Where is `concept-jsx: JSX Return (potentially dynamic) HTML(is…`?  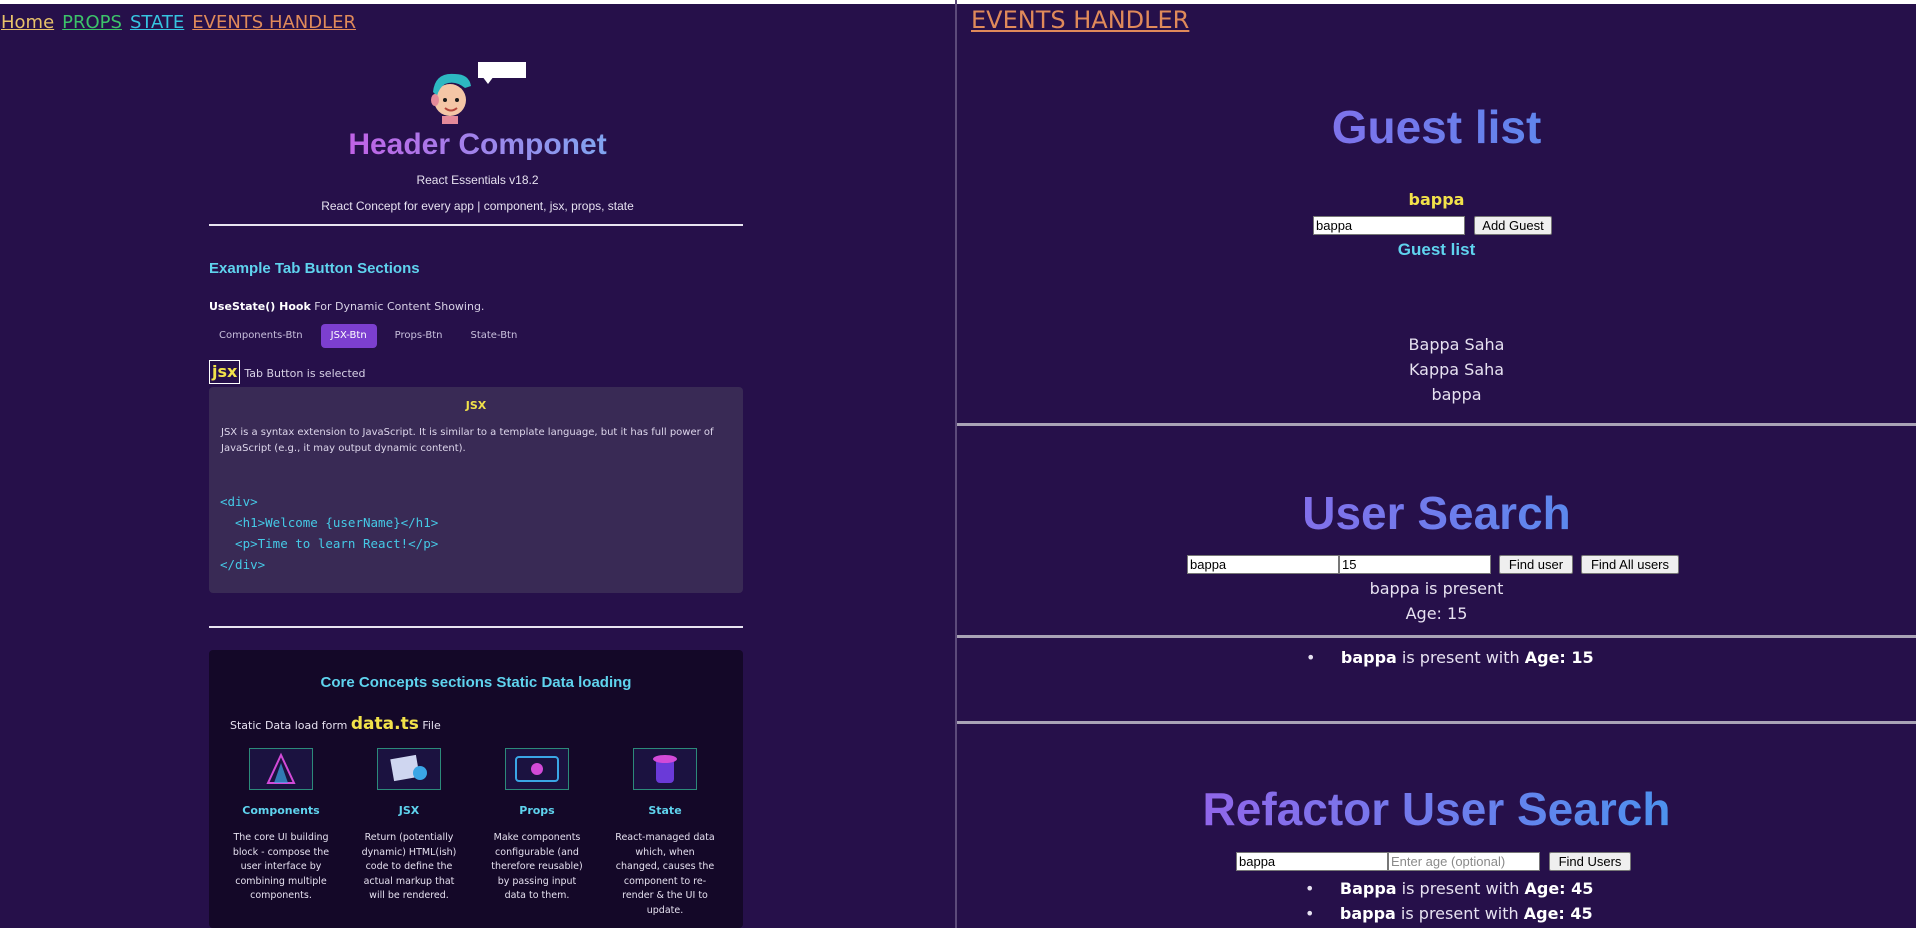 concept-jsx: JSX Return (potentially dynamic) HTML(is… is located at coordinates (409, 826).